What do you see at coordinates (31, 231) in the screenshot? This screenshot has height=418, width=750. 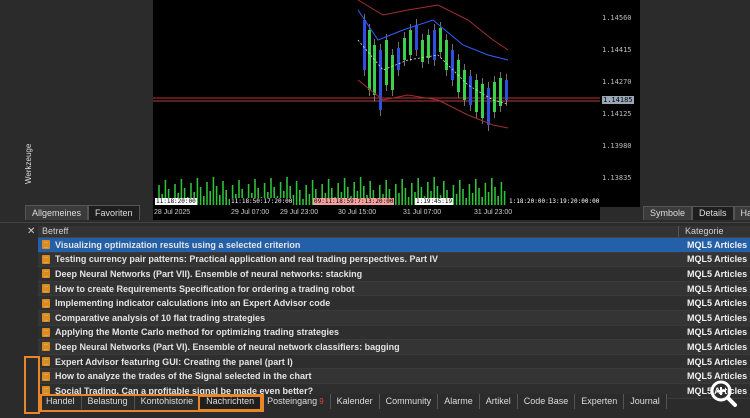 I see `close-icon: ✕` at bounding box center [31, 231].